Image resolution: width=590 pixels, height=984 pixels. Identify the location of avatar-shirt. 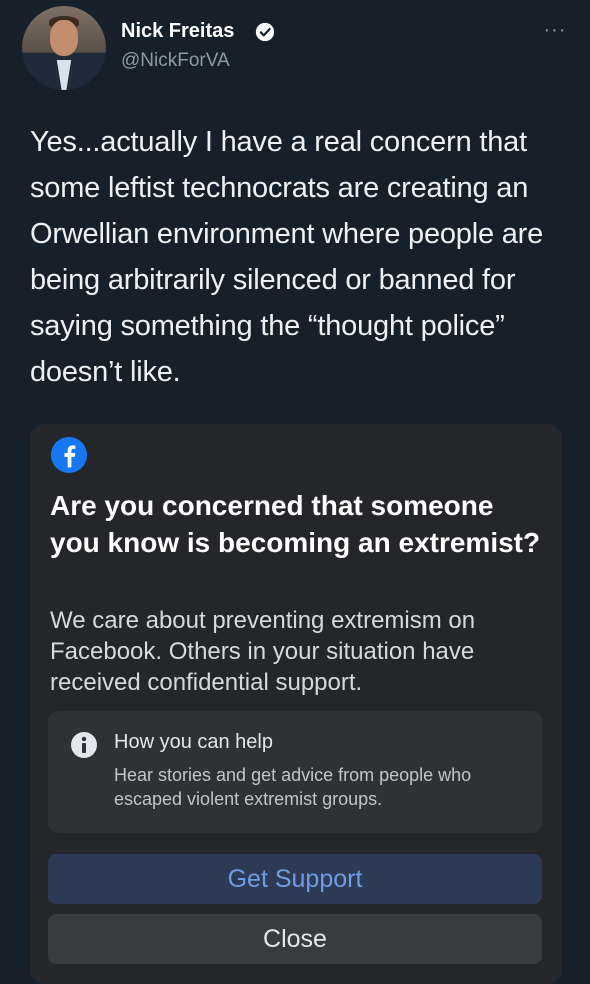
(64, 75).